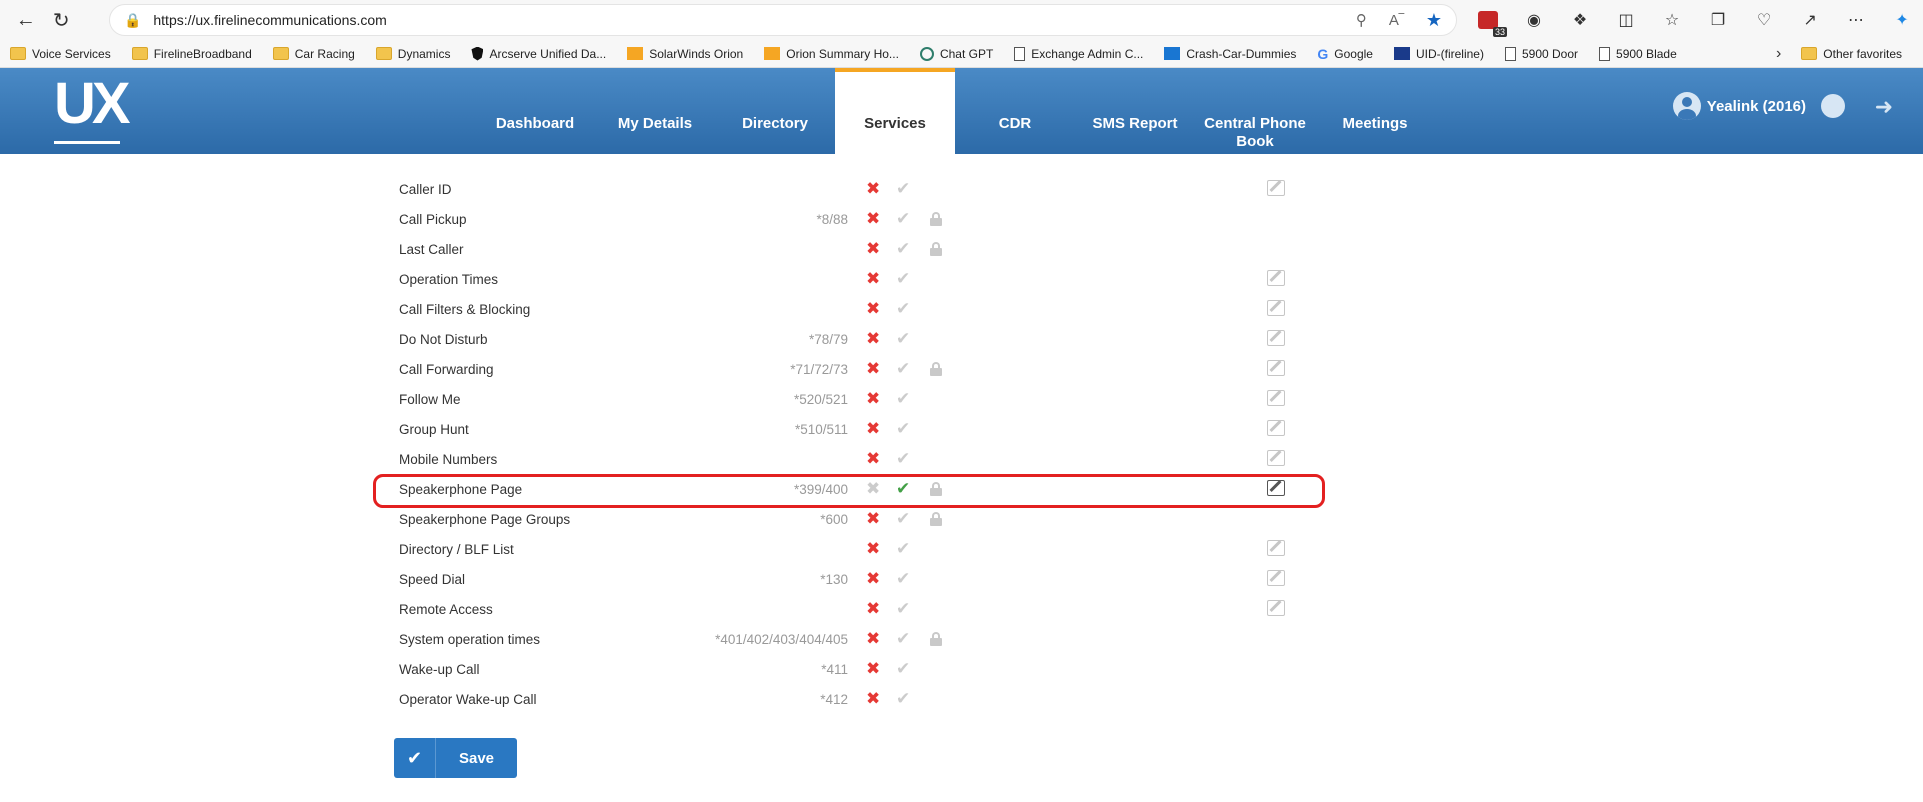 The image size is (1923, 802). Describe the element at coordinates (1764, 20) in the screenshot. I see `browser-essentials-icon: ♡` at that location.